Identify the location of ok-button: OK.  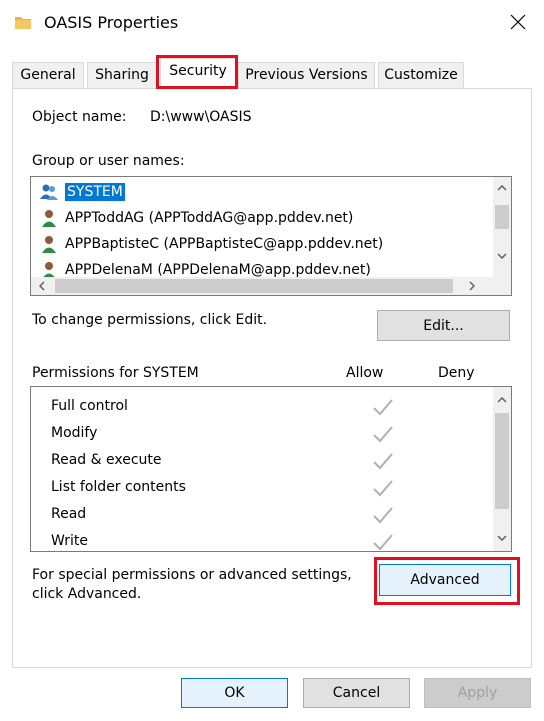
(234, 693).